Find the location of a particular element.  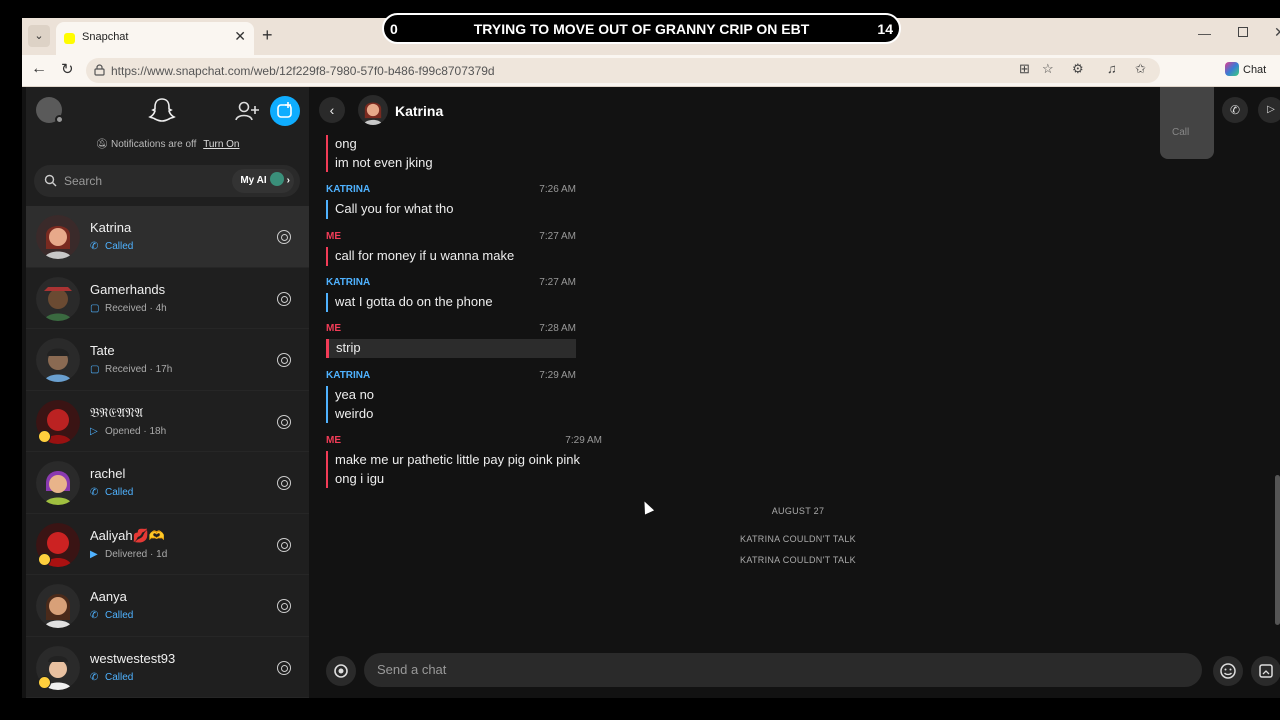

favorites-icon: ✩ is located at coordinates (1140, 69).